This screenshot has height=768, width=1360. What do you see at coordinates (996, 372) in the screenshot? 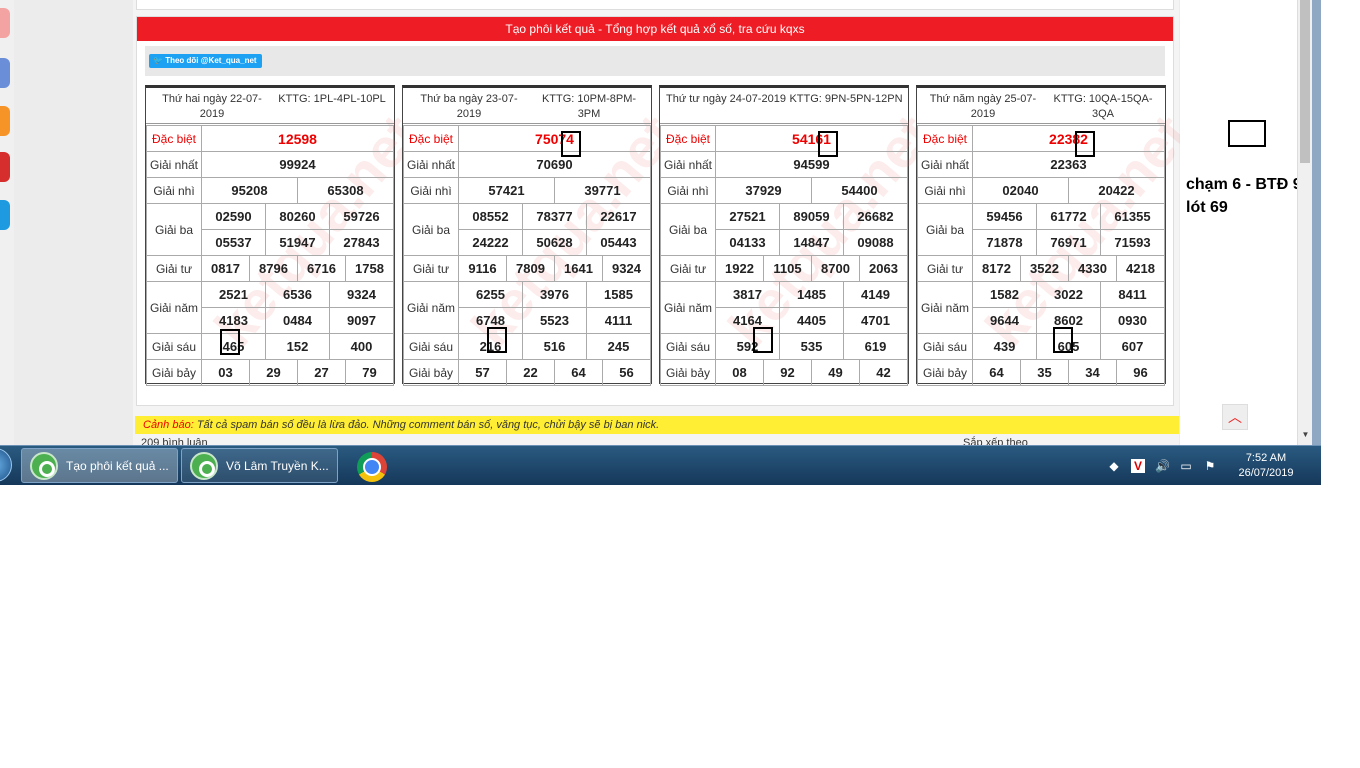
I see `prize-seventh-value: 64` at bounding box center [996, 372].